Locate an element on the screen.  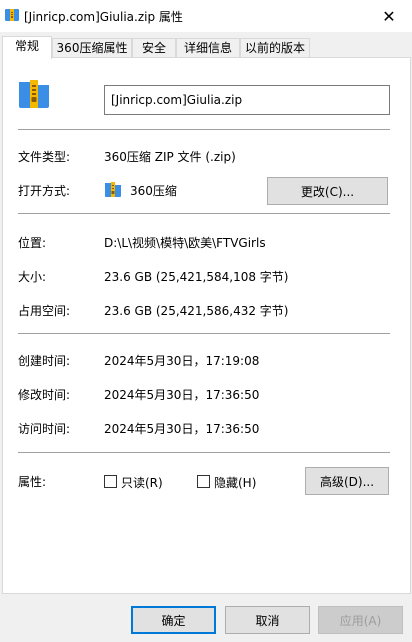
close-icon: ✕ is located at coordinates (389, 16).